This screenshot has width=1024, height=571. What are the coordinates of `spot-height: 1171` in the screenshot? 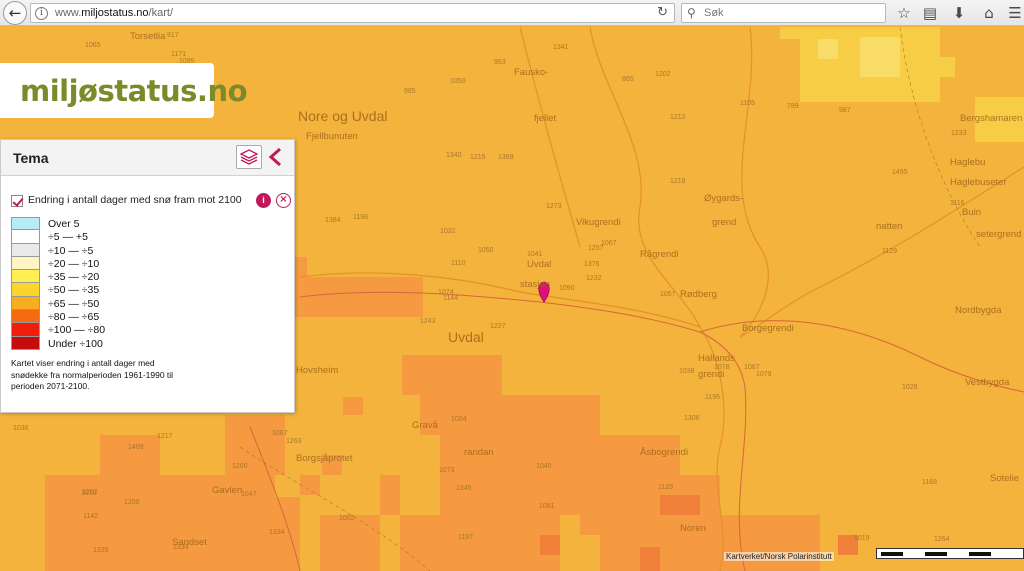 It's located at (179, 54).